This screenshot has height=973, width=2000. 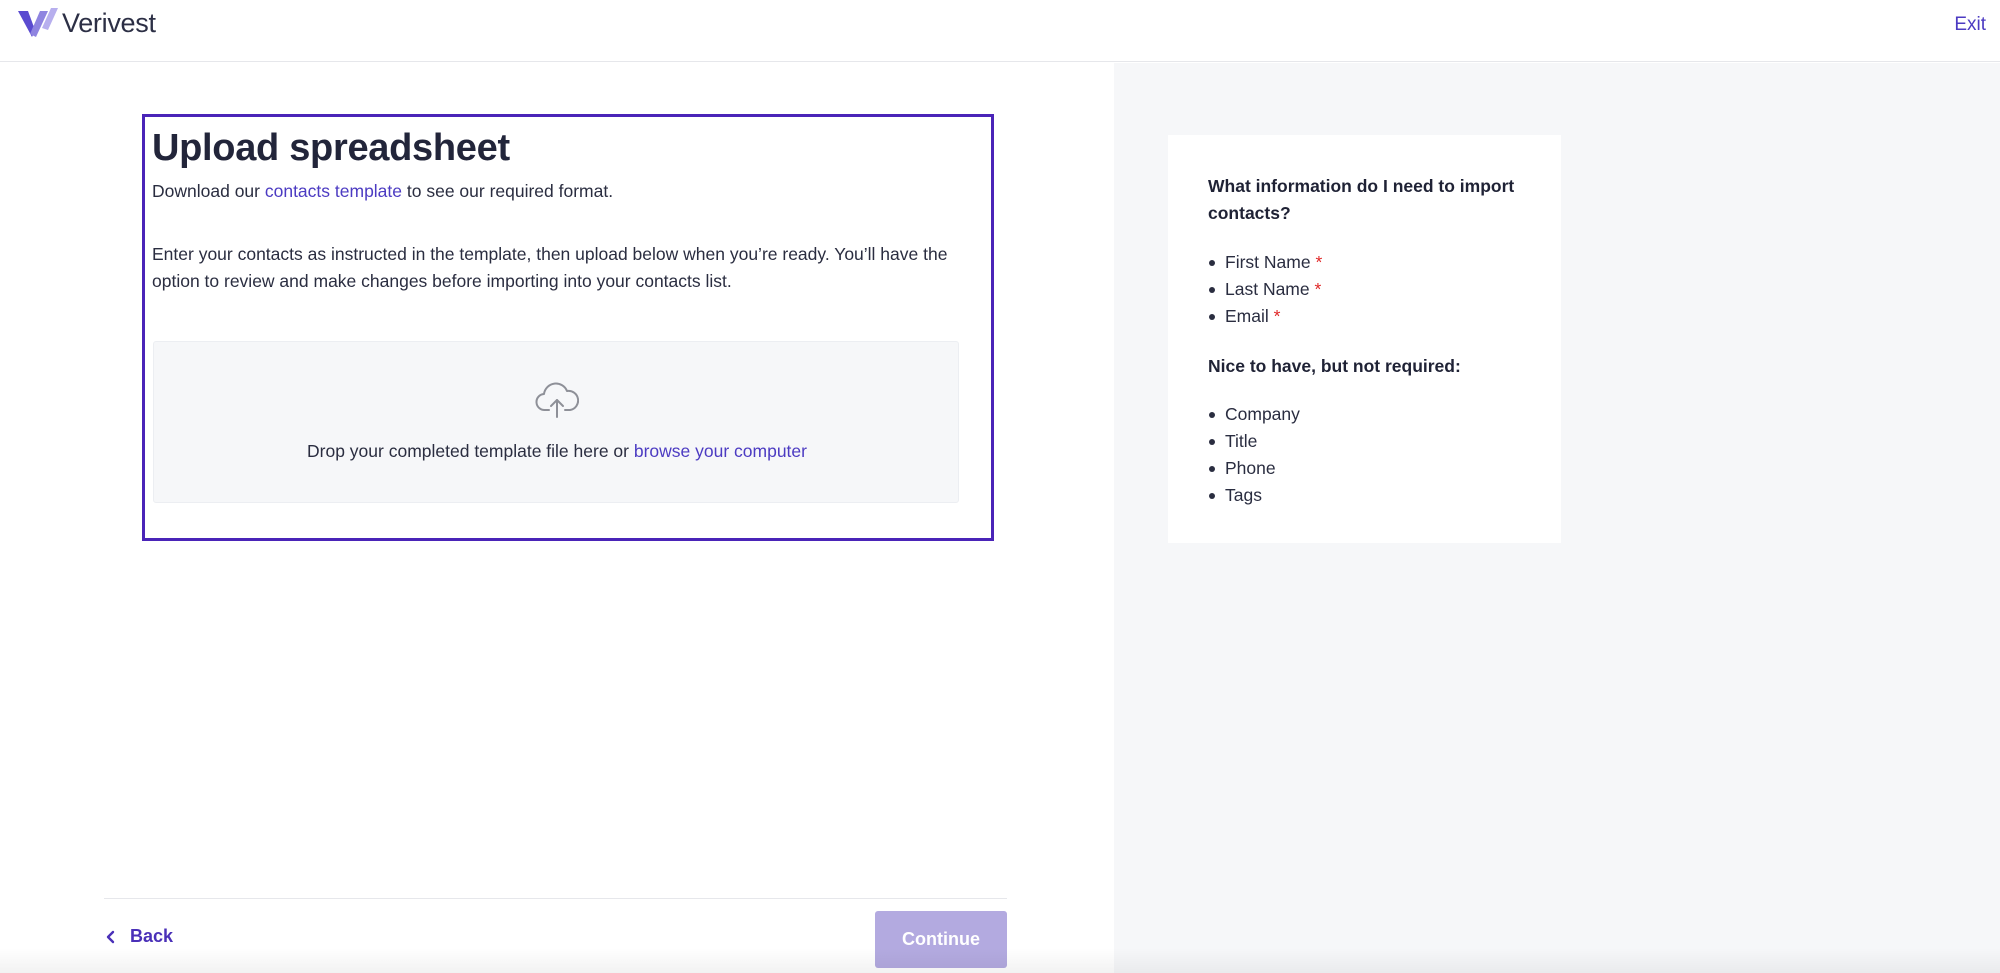 I want to click on list-item: First Name *, so click(x=1364, y=262).